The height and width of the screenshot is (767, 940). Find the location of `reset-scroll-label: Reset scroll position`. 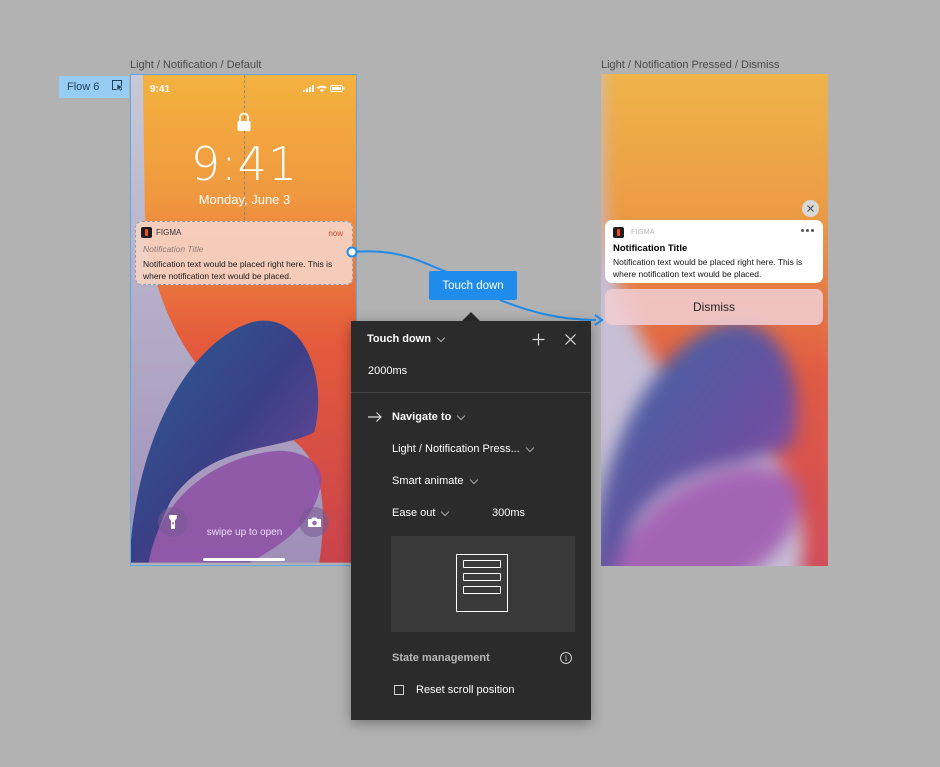

reset-scroll-label: Reset scroll position is located at coordinates (465, 690).